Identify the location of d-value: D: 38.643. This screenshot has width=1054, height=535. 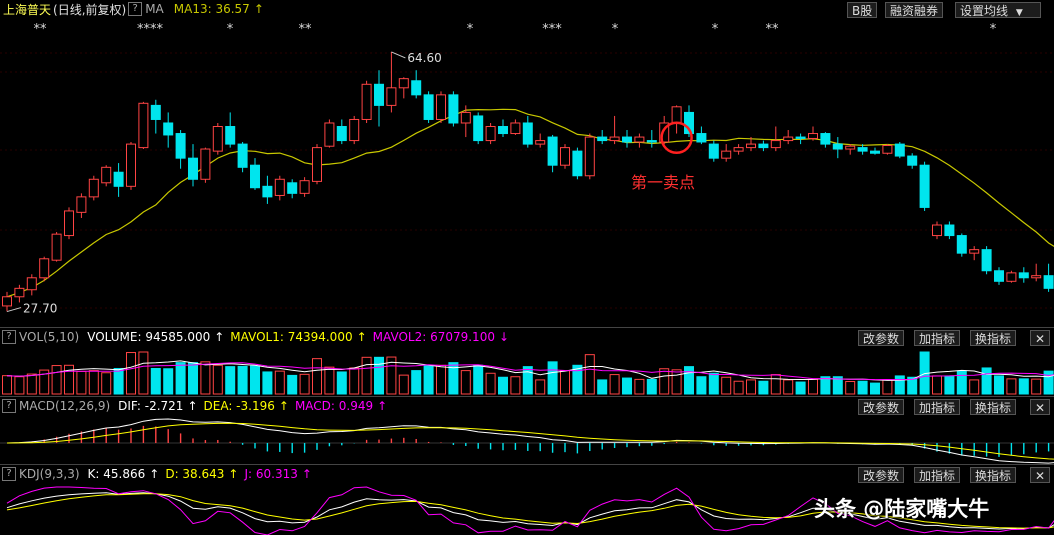
(195, 474).